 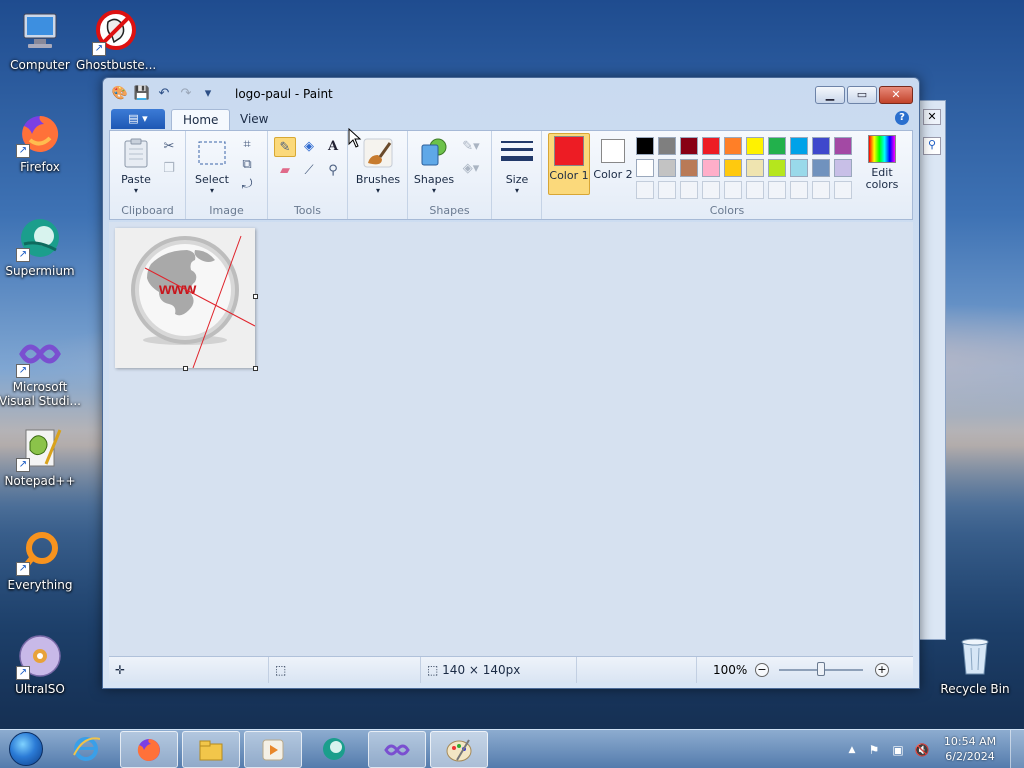 I want to click on outline-icon: ✎▾, so click(x=471, y=147).